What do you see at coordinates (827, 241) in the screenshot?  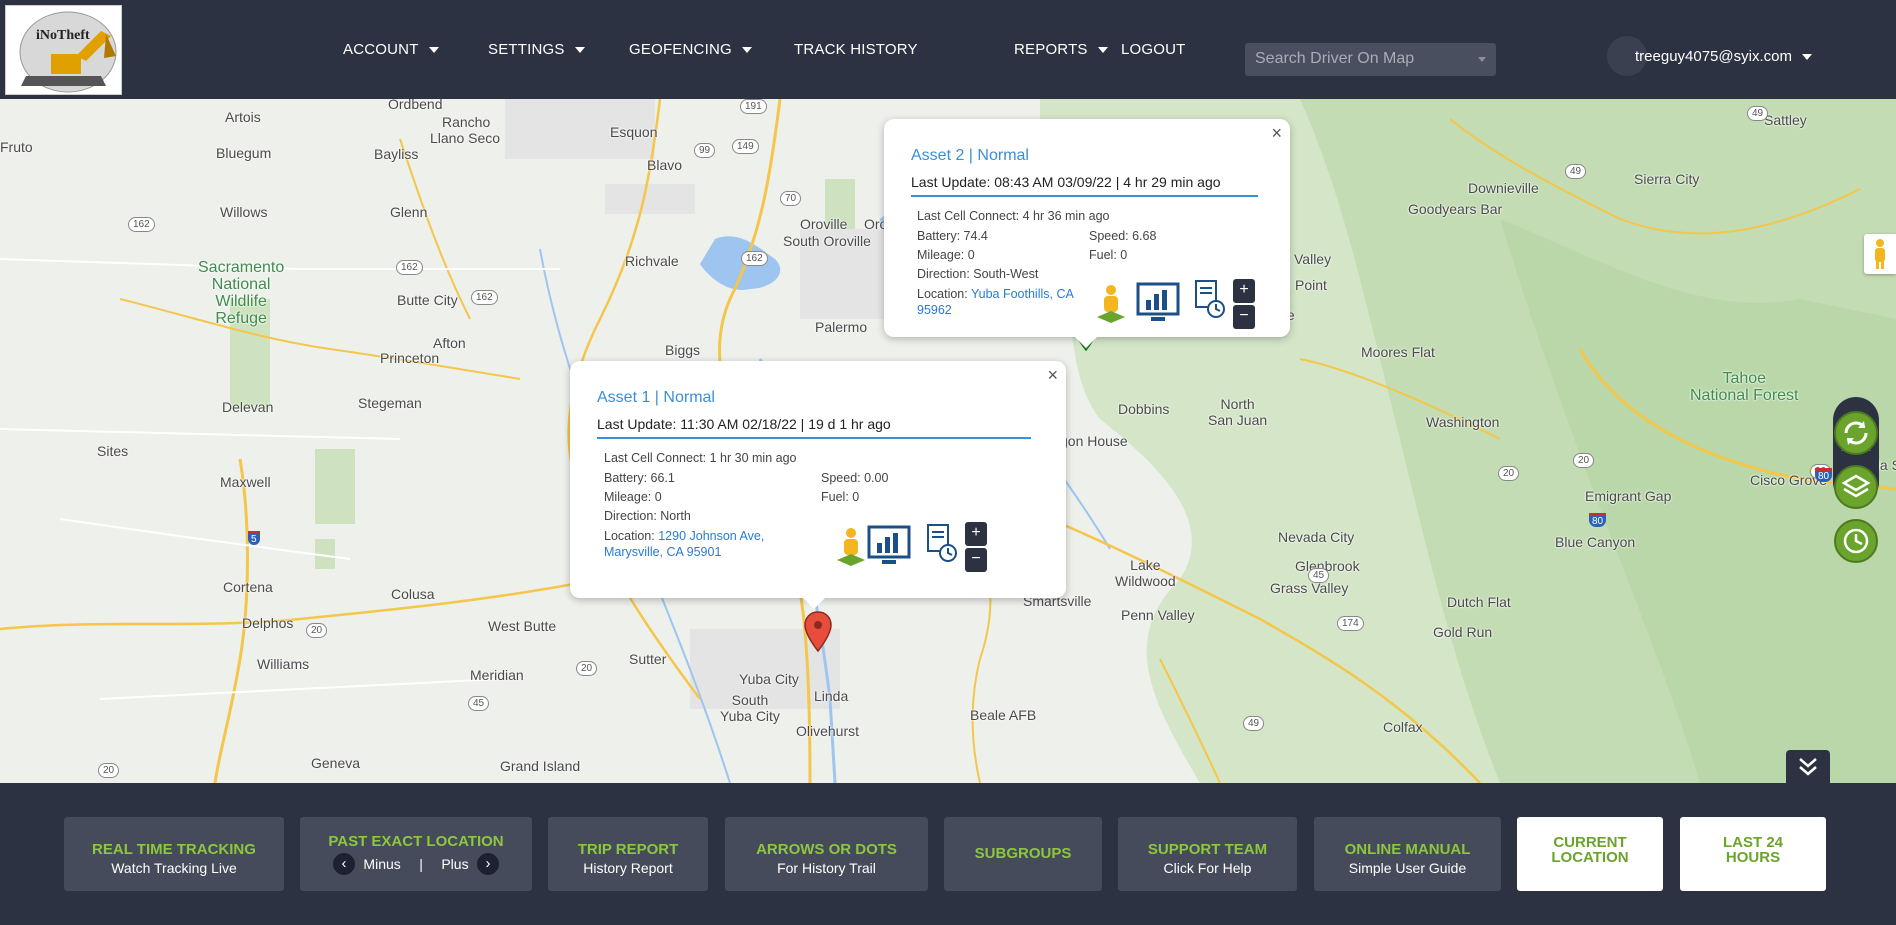 I see `place-label: South Oroville` at bounding box center [827, 241].